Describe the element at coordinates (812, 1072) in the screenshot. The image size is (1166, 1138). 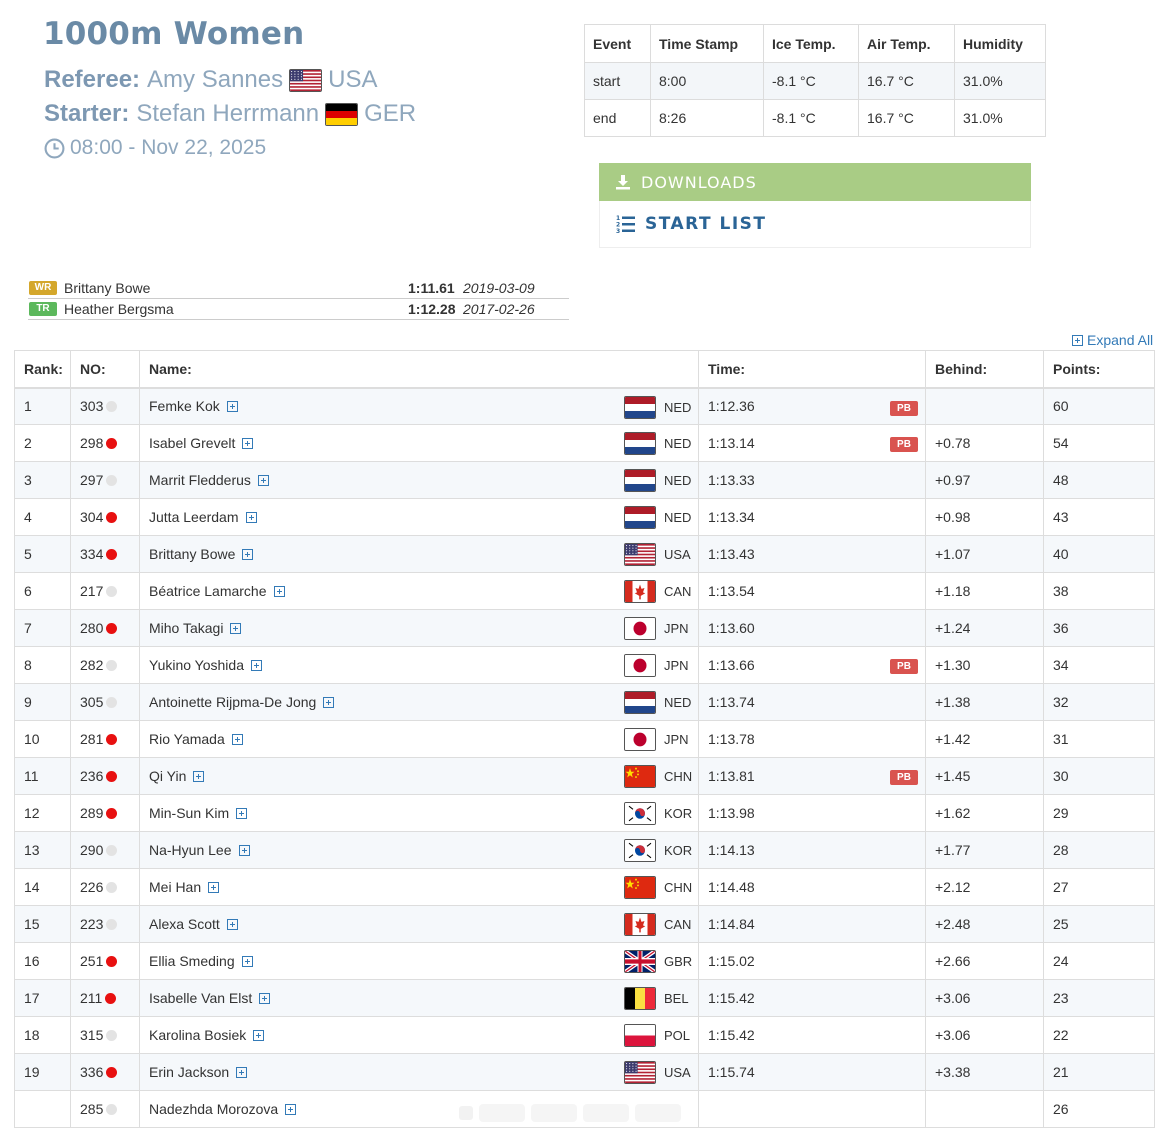
I see `time-cell: 1:15.74` at that location.